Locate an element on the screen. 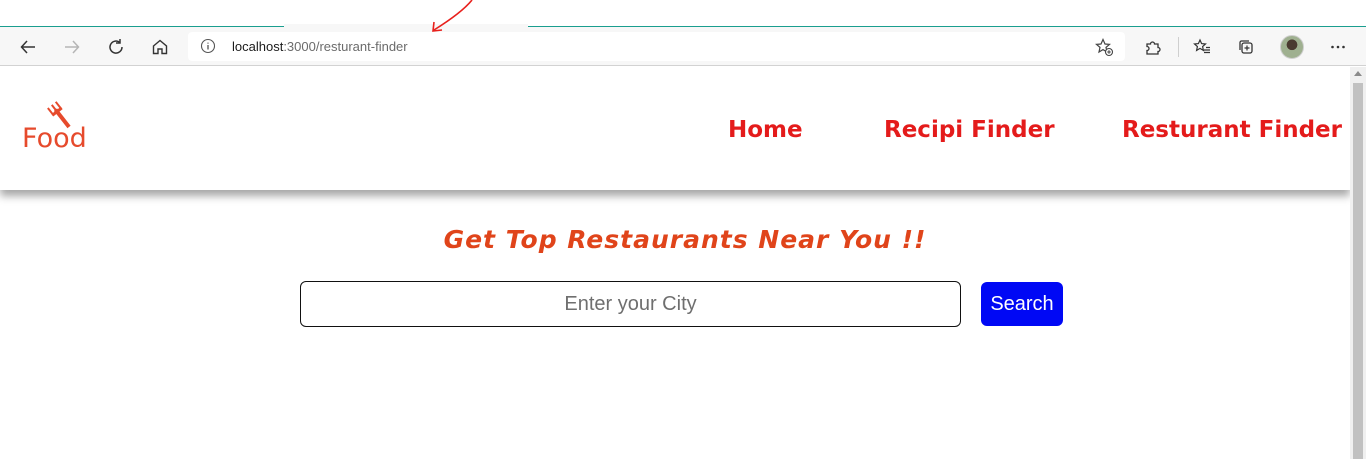 This screenshot has width=1366, height=459. home-button is located at coordinates (160, 47).